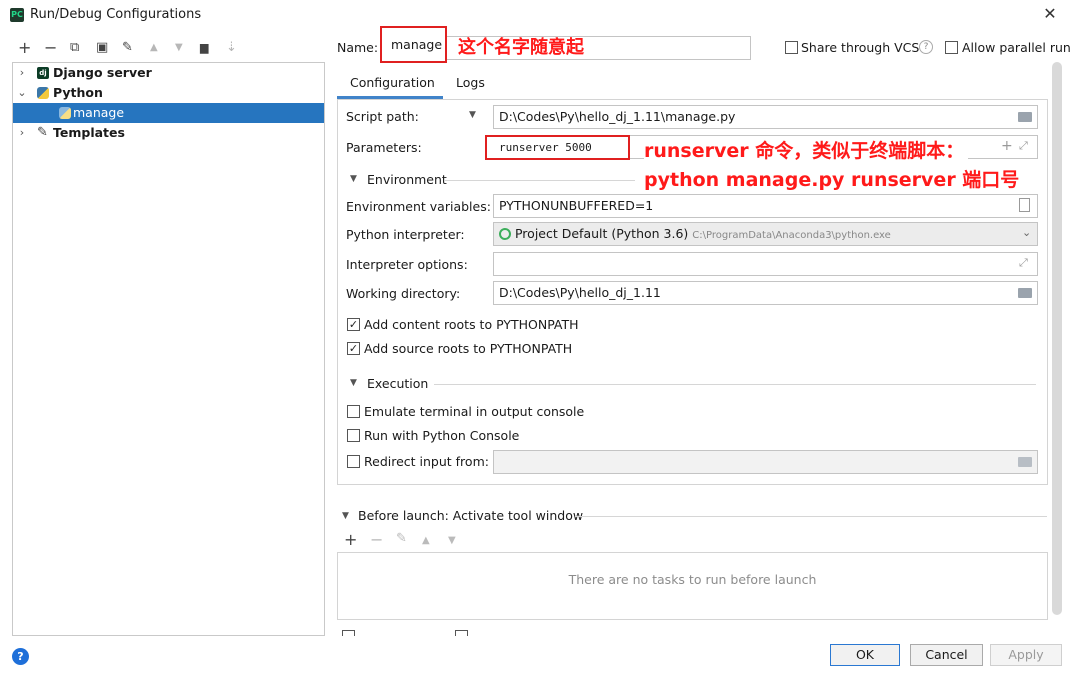 This screenshot has width=1074, height=676. I want to click on edit-env-vars-icon, so click(1024, 205).